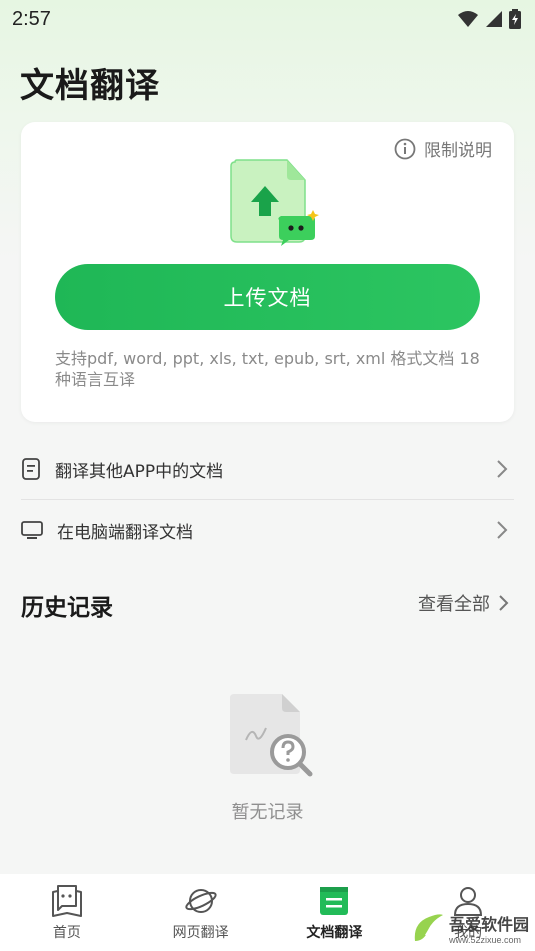 Image resolution: width=535 pixels, height=951 pixels. What do you see at coordinates (494, 19) in the screenshot?
I see `signal-icon` at bounding box center [494, 19].